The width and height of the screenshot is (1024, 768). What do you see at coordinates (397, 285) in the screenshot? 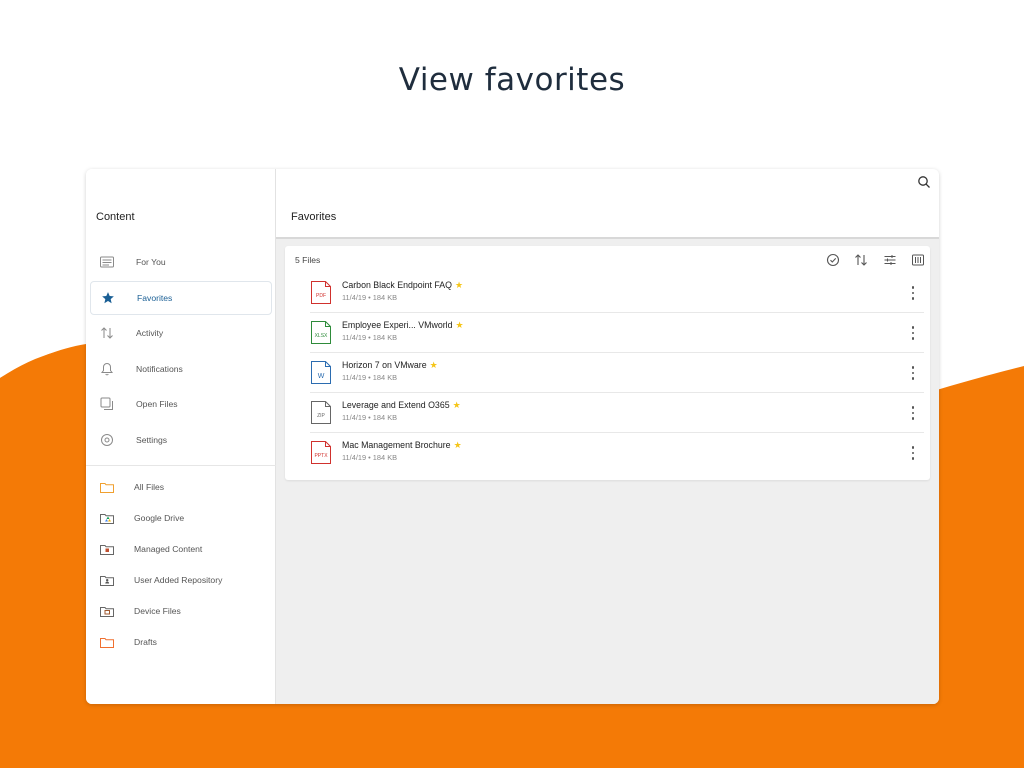
I see `file-name: Carbon Black Endpoint FAQ` at bounding box center [397, 285].